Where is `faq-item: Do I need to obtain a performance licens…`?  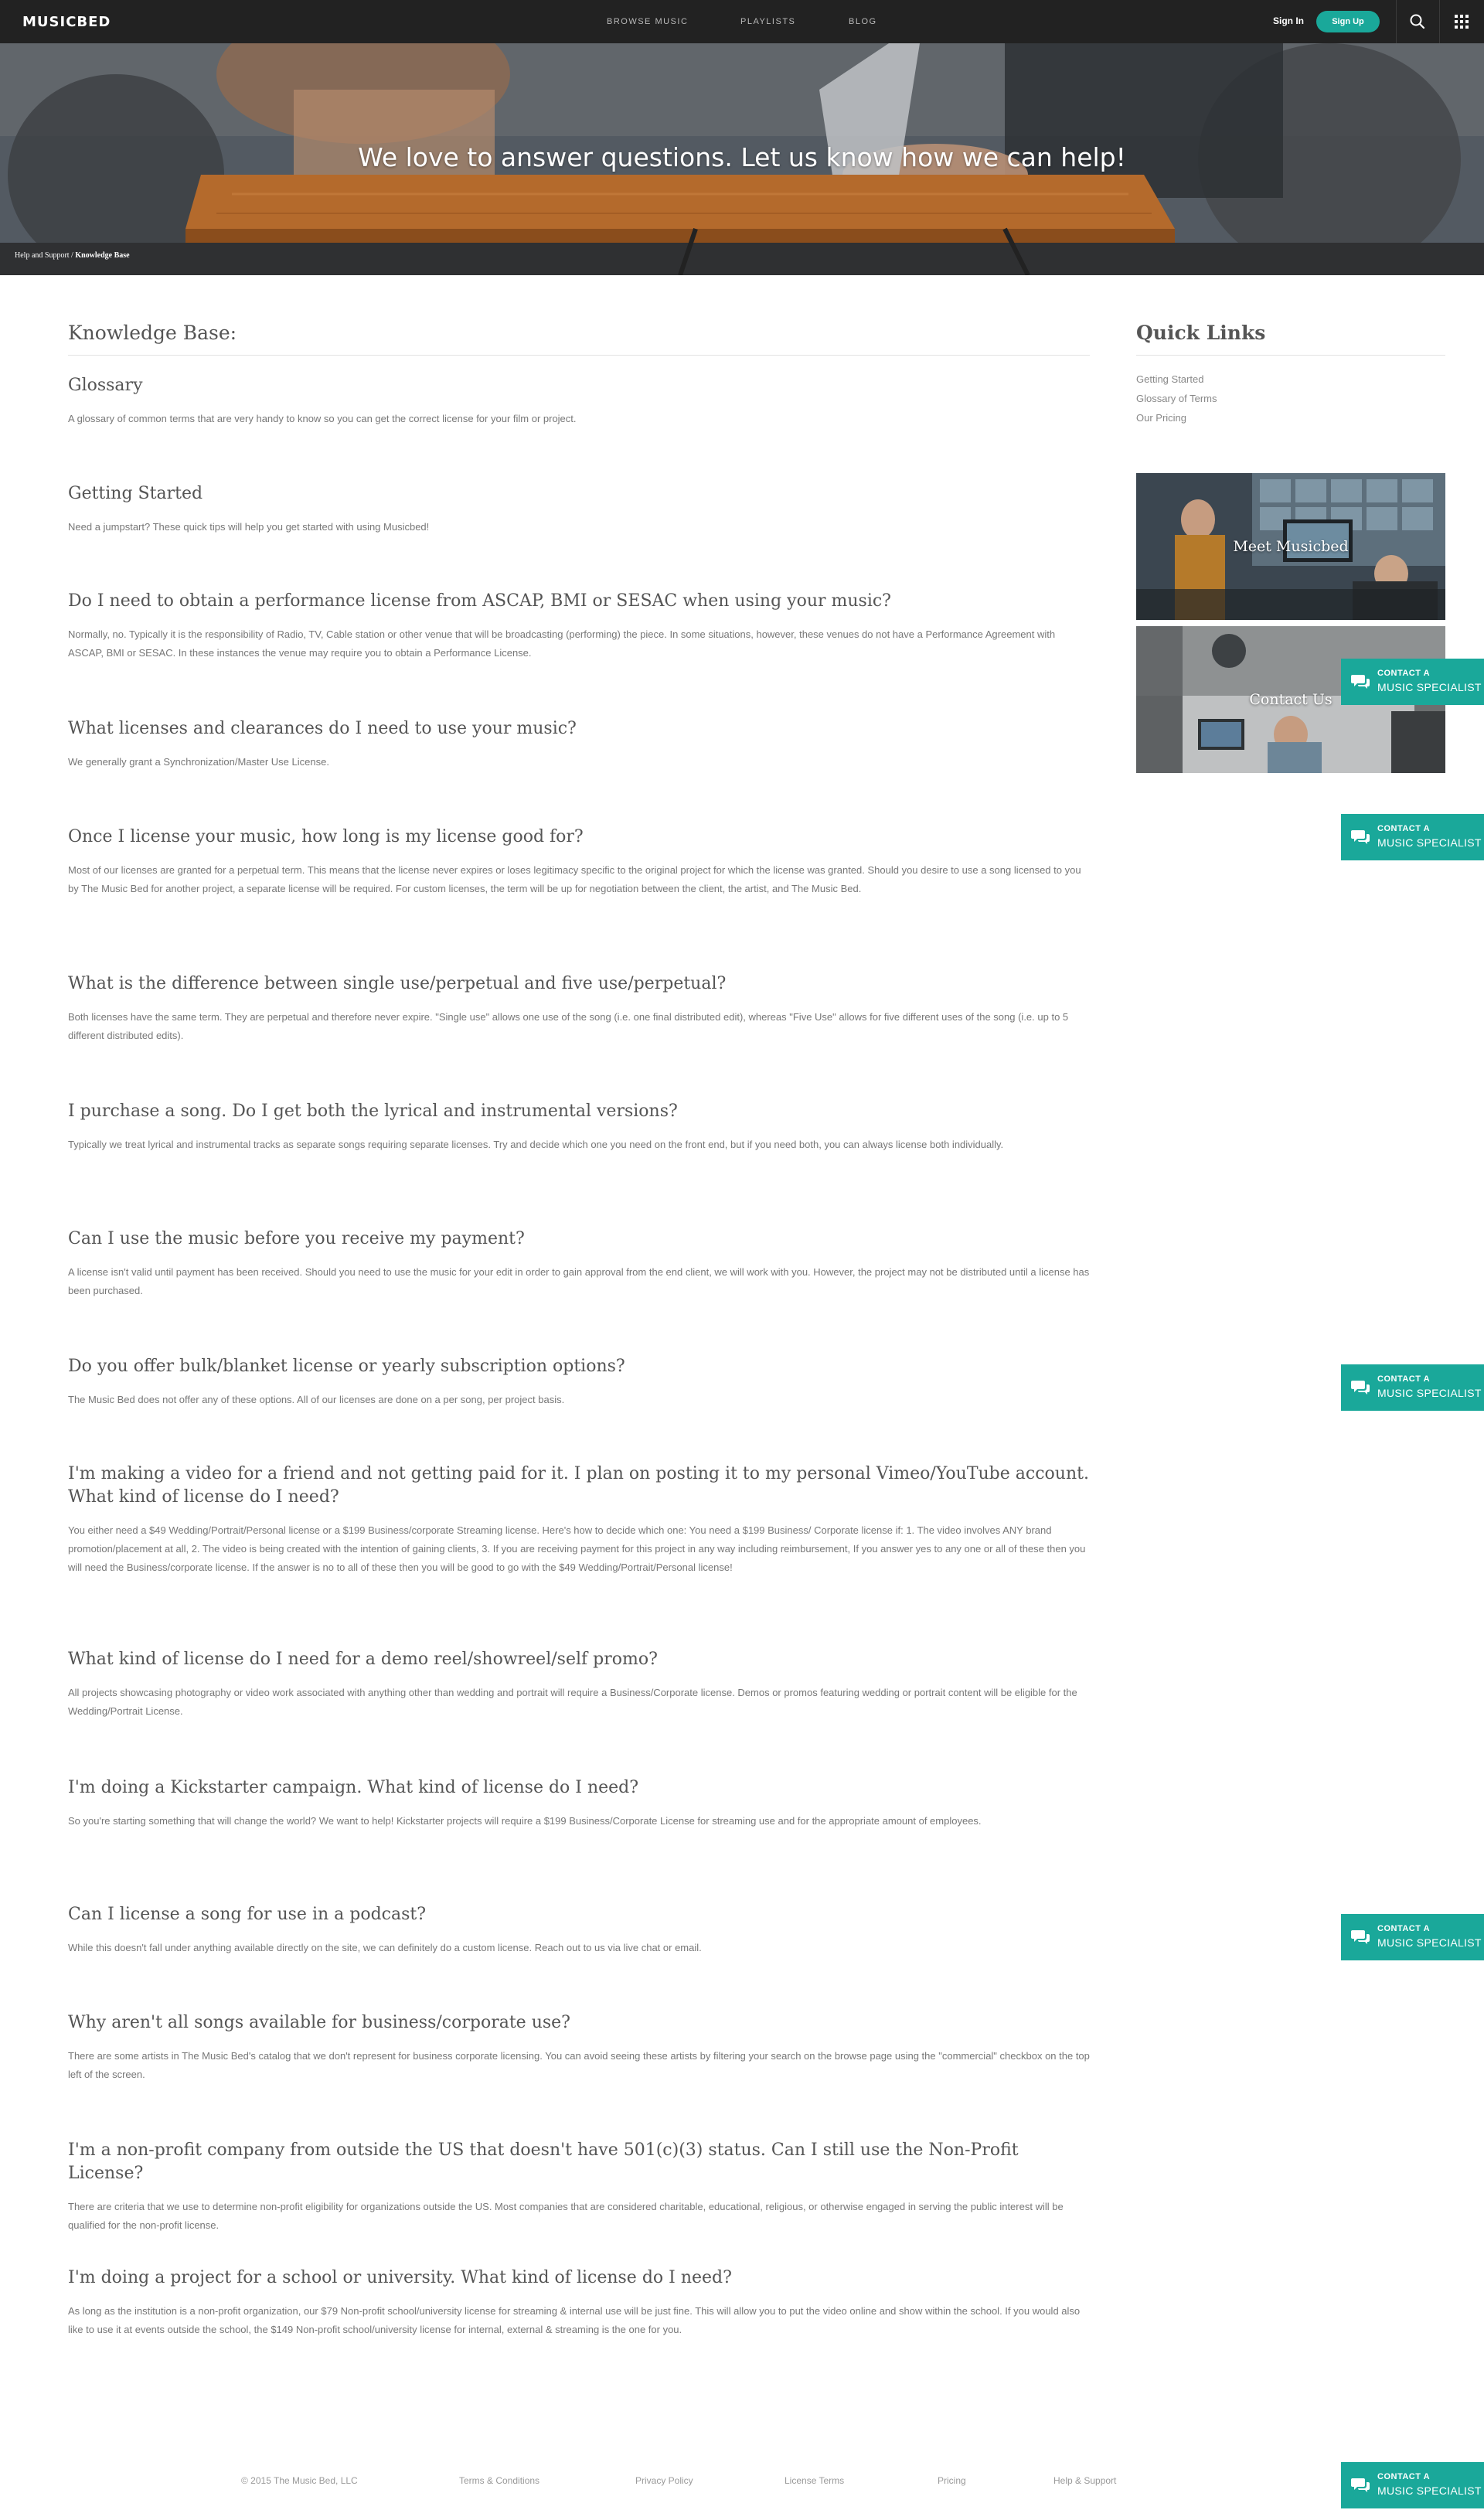 faq-item: Do I need to obtain a performance licens… is located at coordinates (579, 626).